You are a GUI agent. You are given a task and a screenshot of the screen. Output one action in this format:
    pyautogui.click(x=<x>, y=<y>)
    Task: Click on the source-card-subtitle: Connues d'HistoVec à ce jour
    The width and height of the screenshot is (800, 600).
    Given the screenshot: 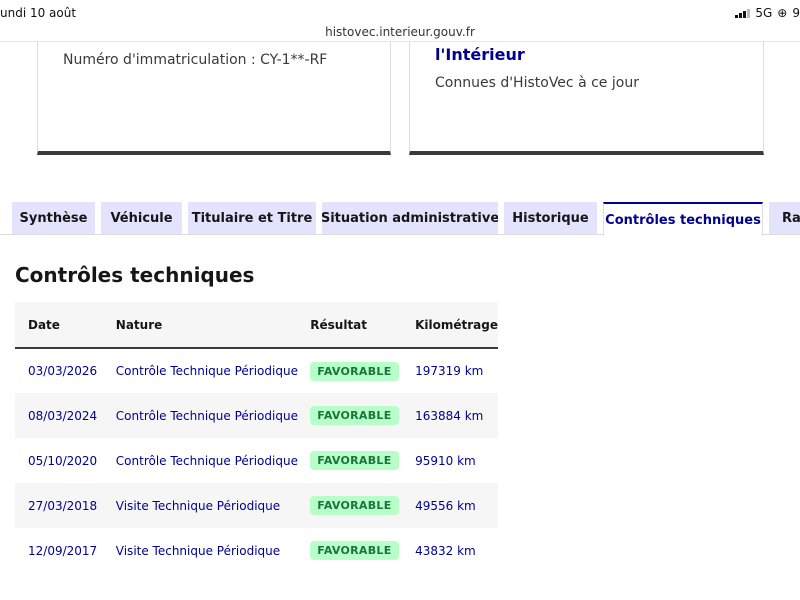 What is the action you would take?
    pyautogui.click(x=537, y=83)
    